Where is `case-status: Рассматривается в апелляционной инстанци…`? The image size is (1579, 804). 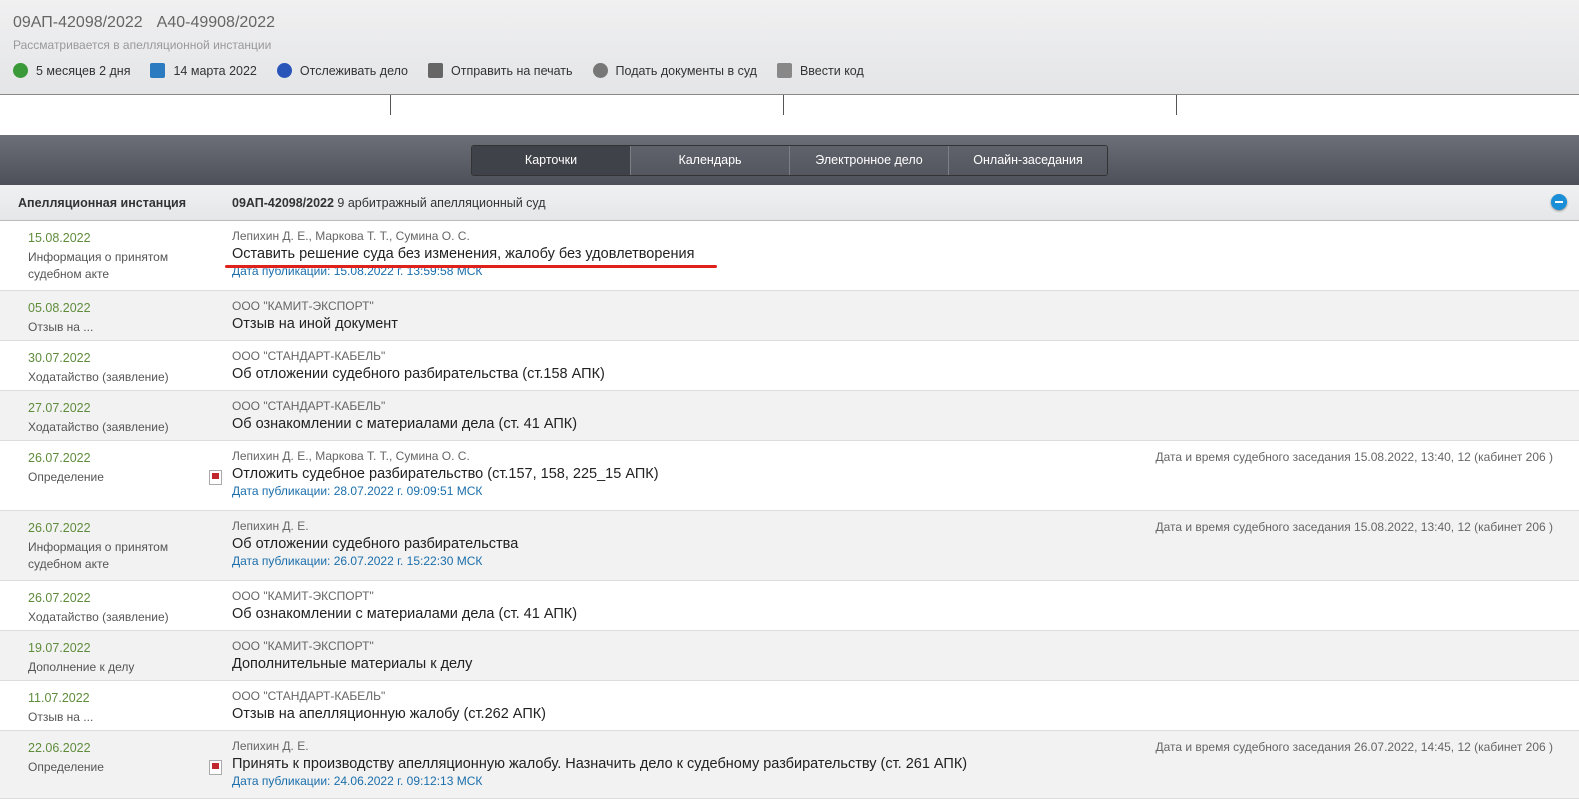 case-status: Рассматривается в апелляционной инстанци… is located at coordinates (142, 45).